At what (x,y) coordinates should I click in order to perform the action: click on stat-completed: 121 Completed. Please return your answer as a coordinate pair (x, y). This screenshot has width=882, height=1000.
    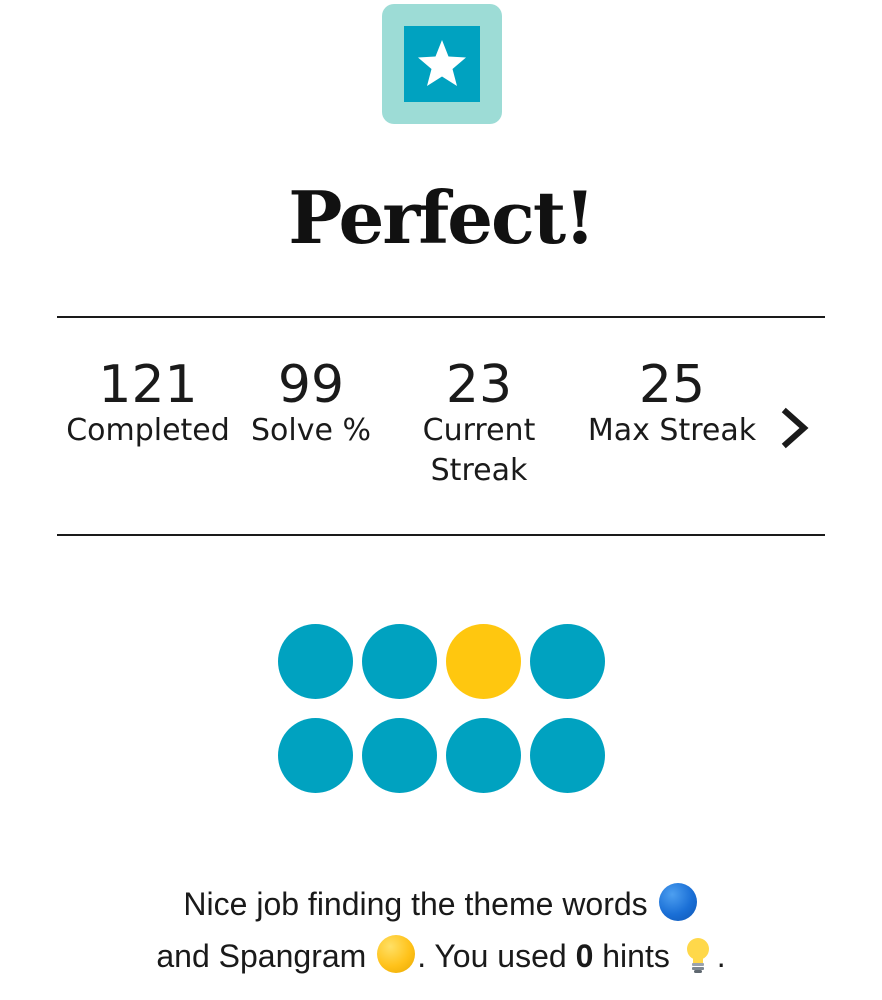
    Looking at the image, I should click on (148, 403).